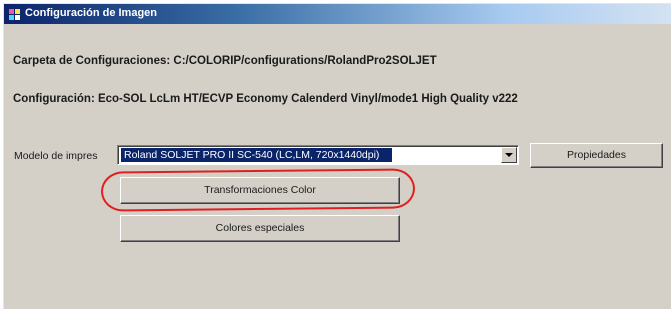 The width and height of the screenshot is (671, 311). Describe the element at coordinates (260, 190) in the screenshot. I see `color-transformations-button: Transformaciones Color` at that location.